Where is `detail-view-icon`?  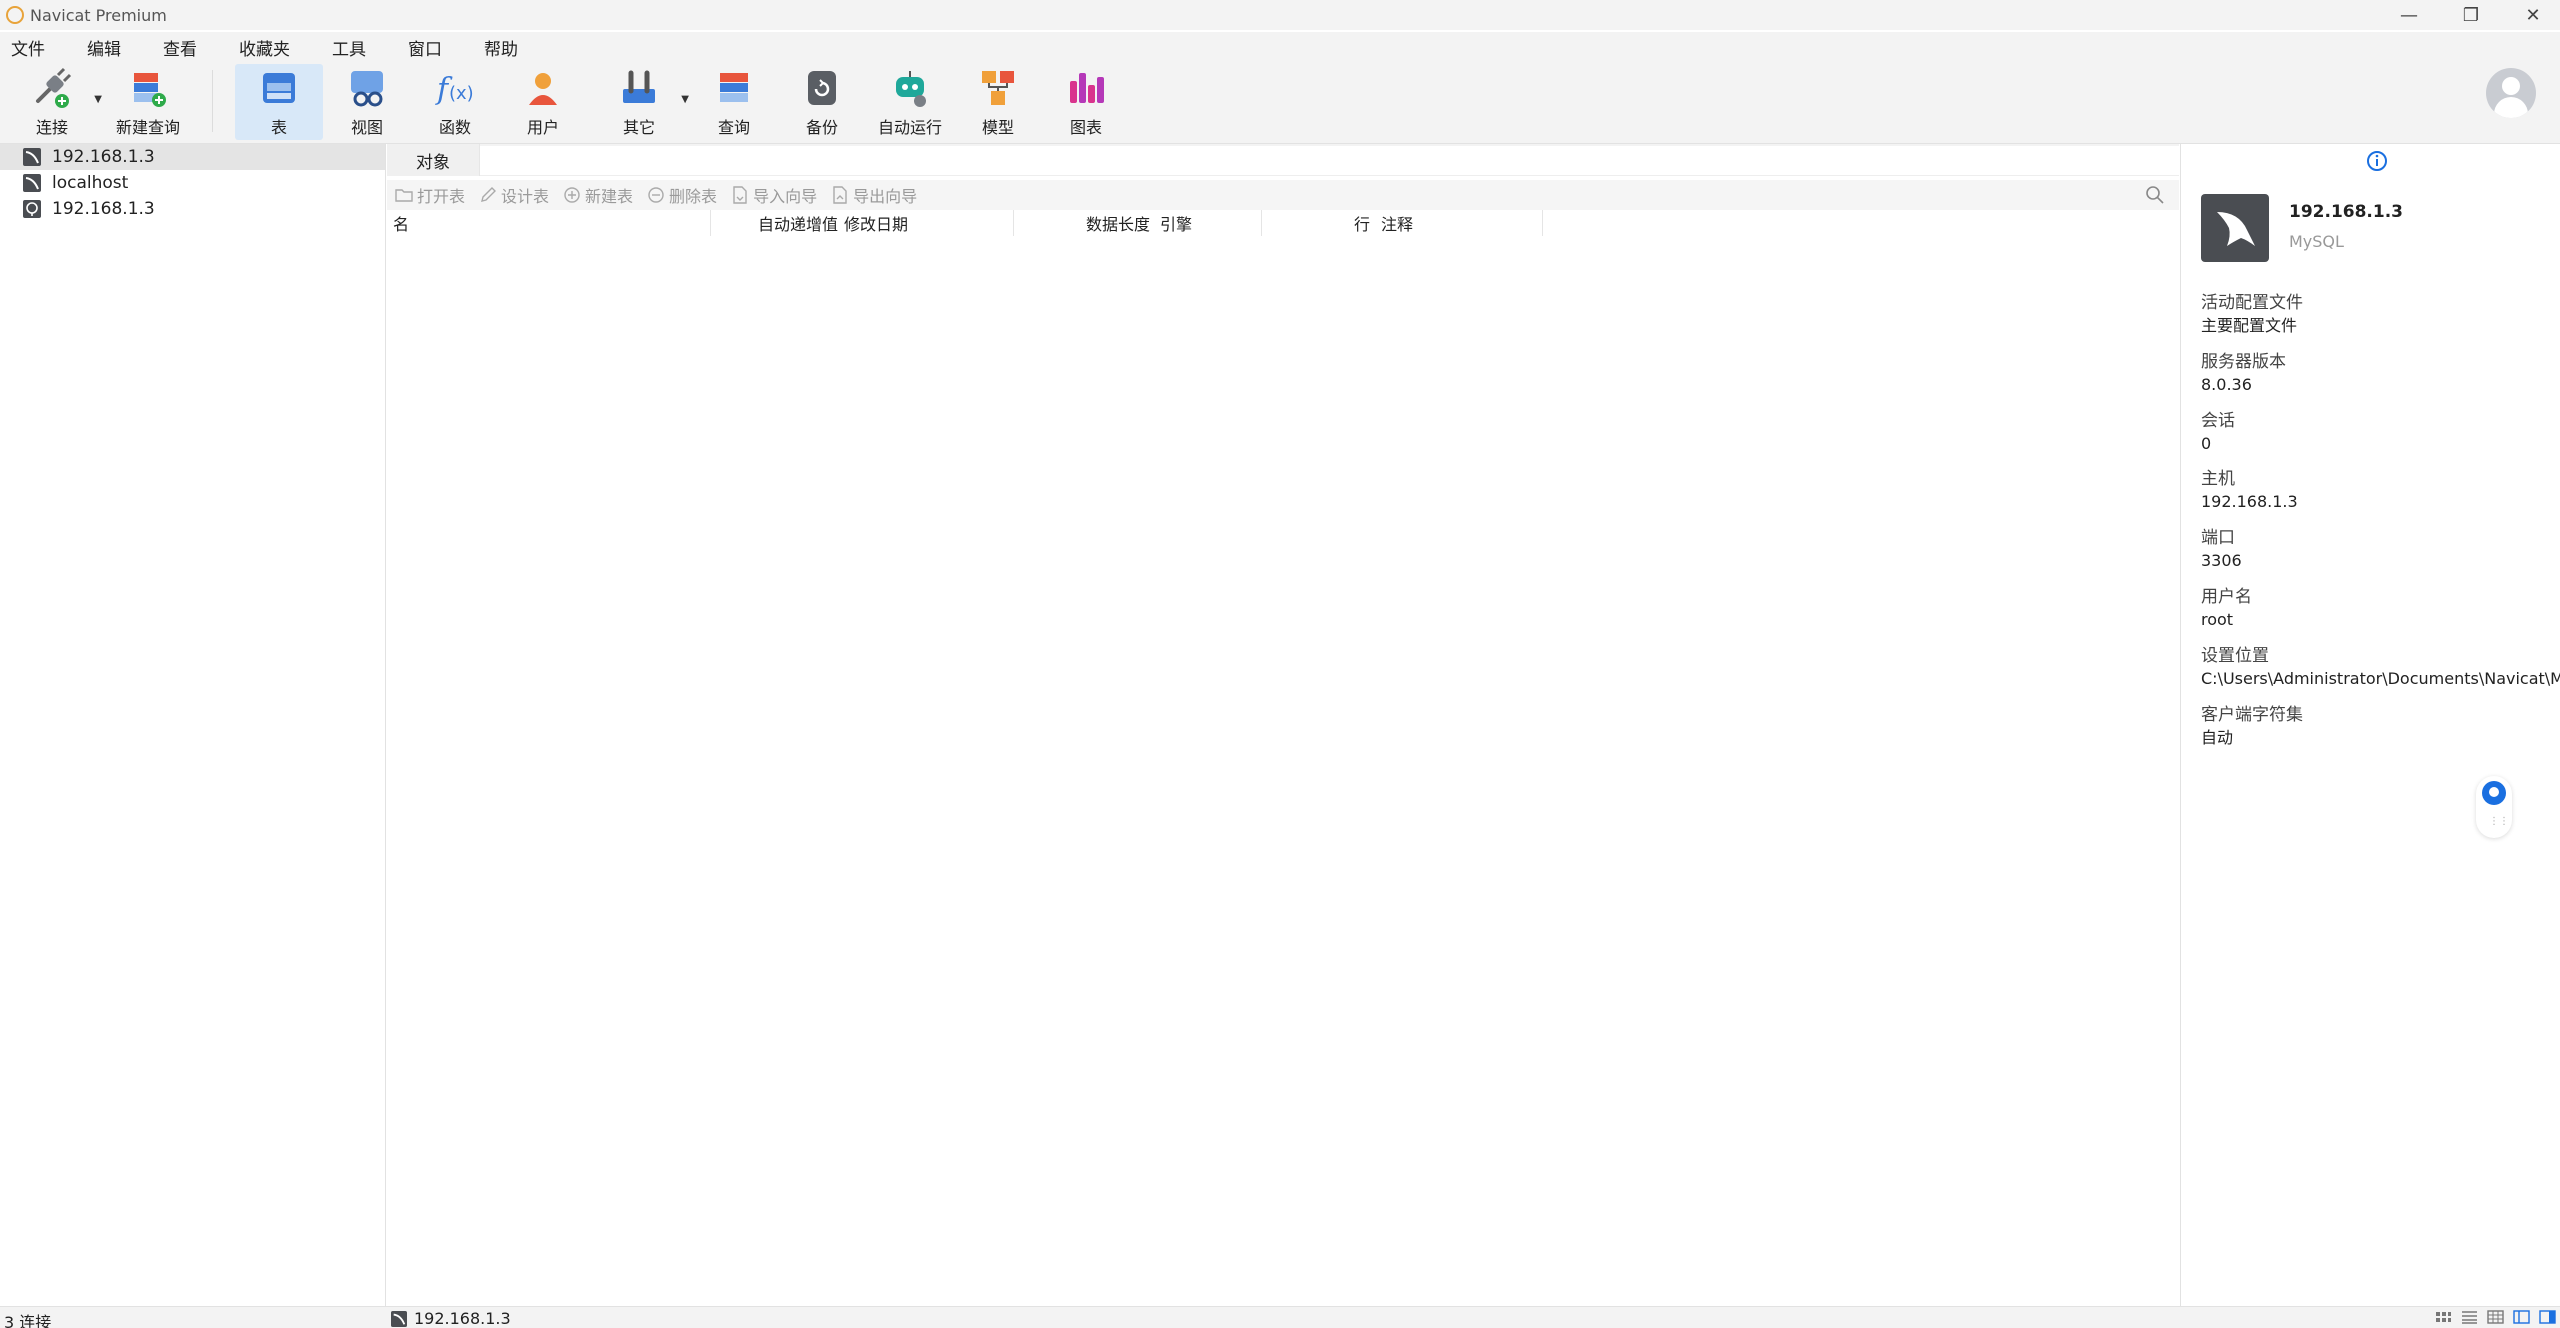
detail-view-icon is located at coordinates (2495, 1317).